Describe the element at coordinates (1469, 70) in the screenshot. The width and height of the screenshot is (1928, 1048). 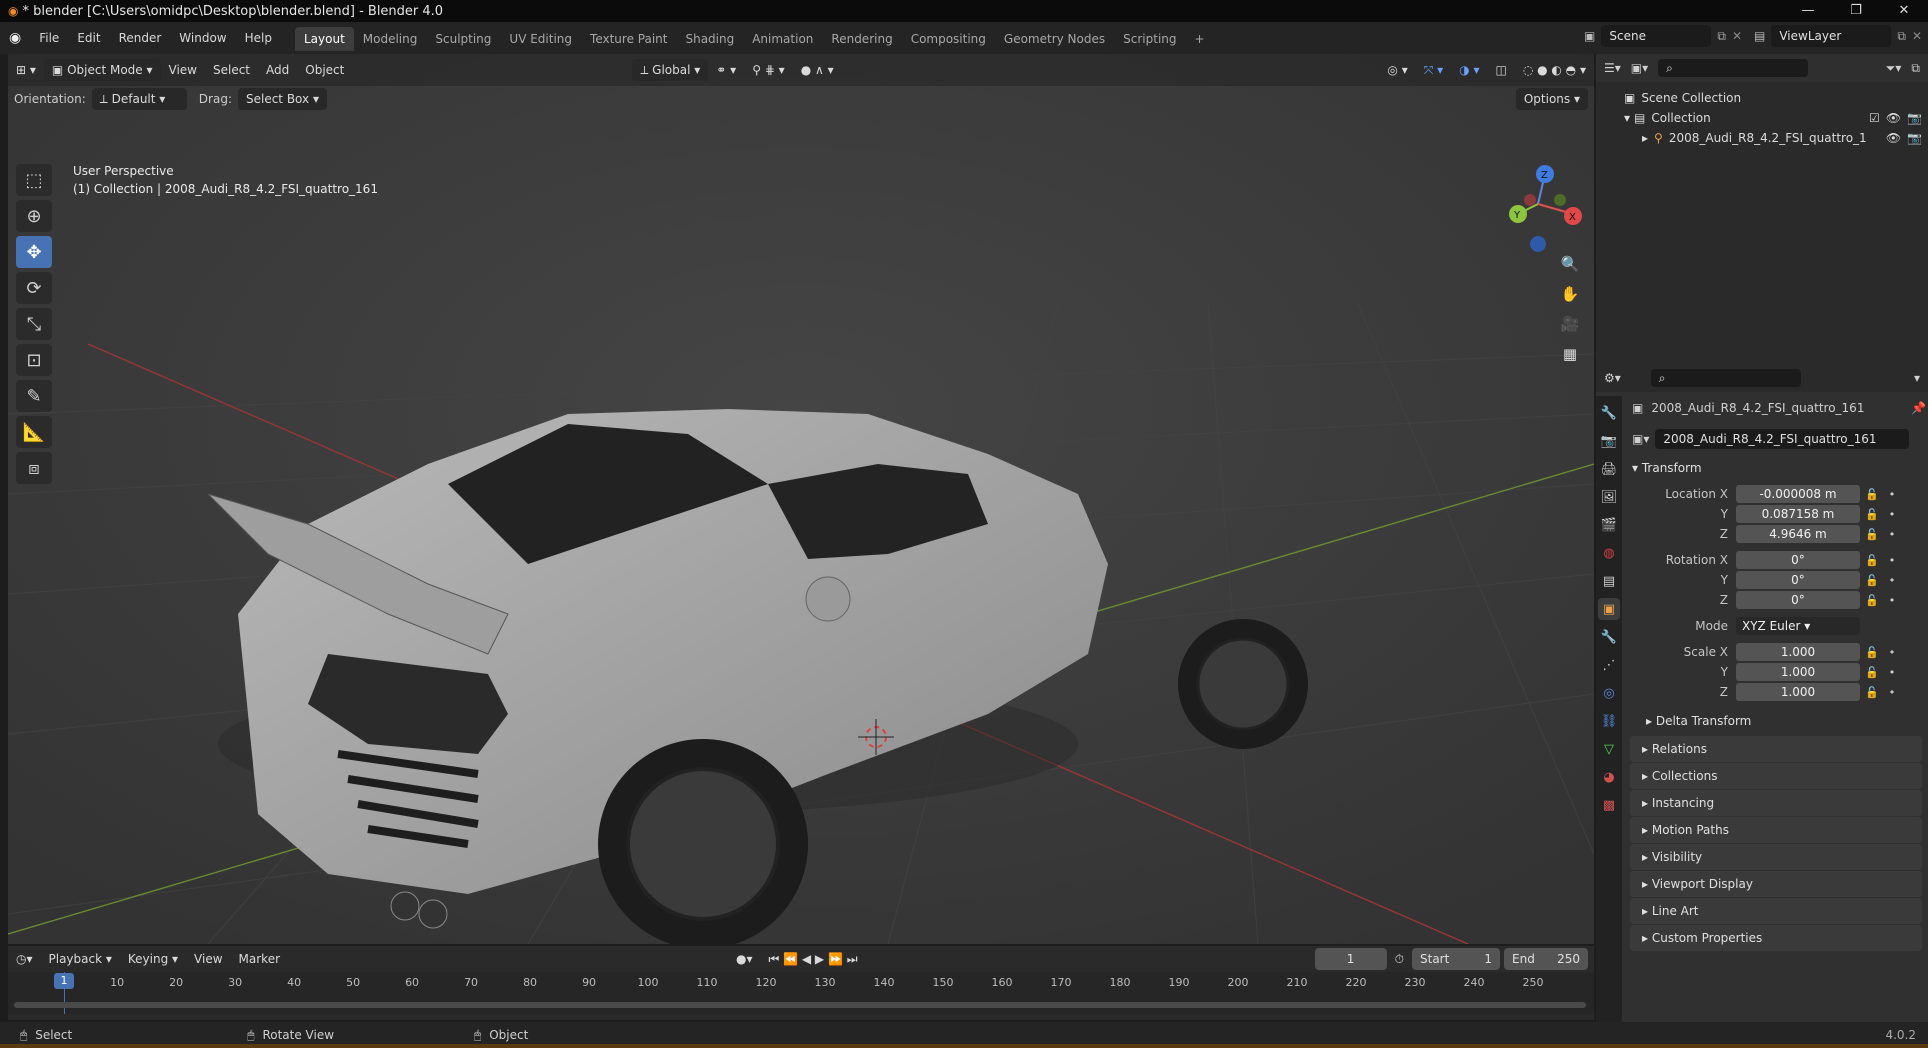
I see `overlay-toggle-icon: ◑ ▾` at that location.